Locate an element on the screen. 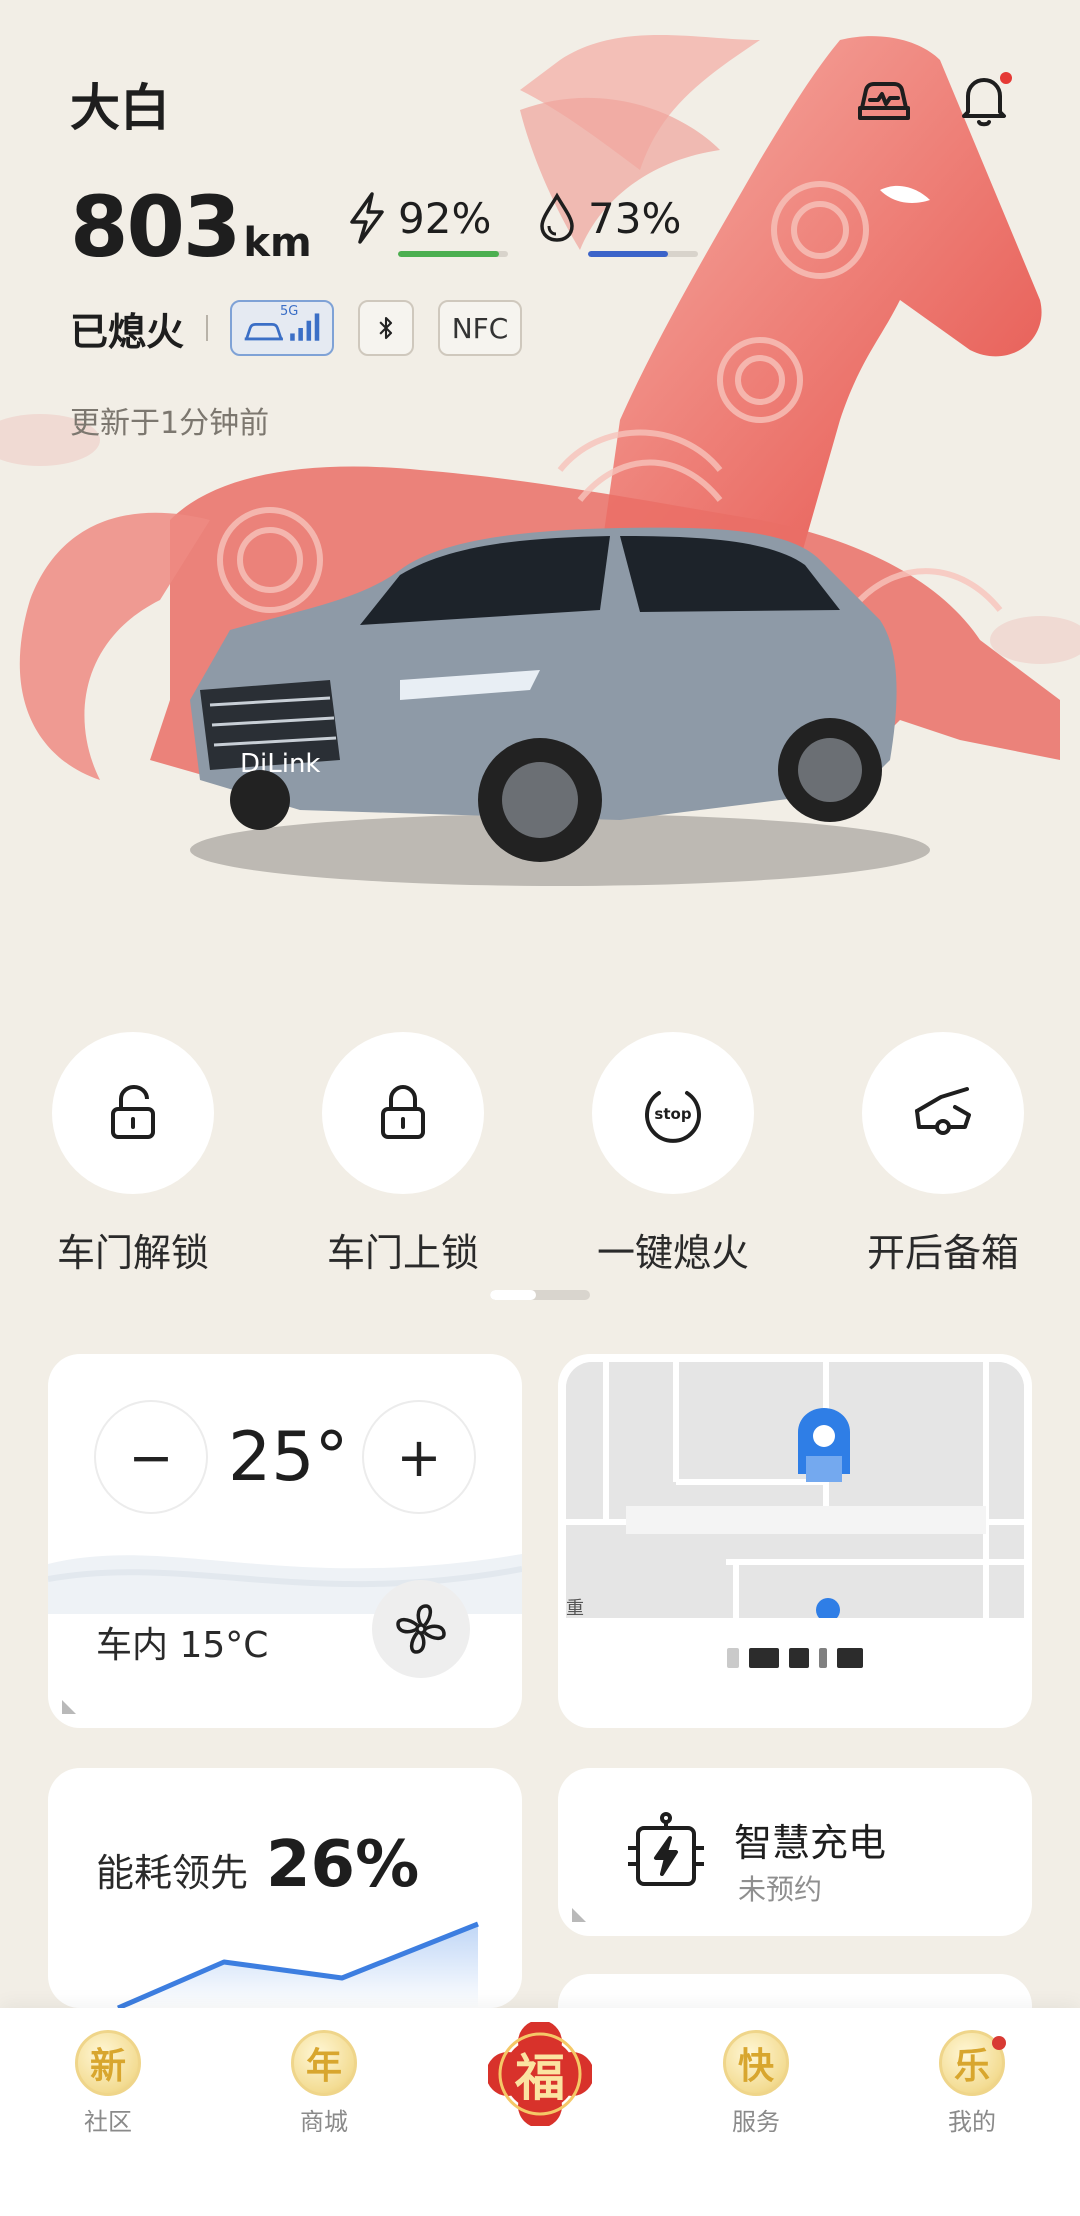 The width and height of the screenshot is (1080, 2216). charger-icon is located at coordinates (666, 1849).